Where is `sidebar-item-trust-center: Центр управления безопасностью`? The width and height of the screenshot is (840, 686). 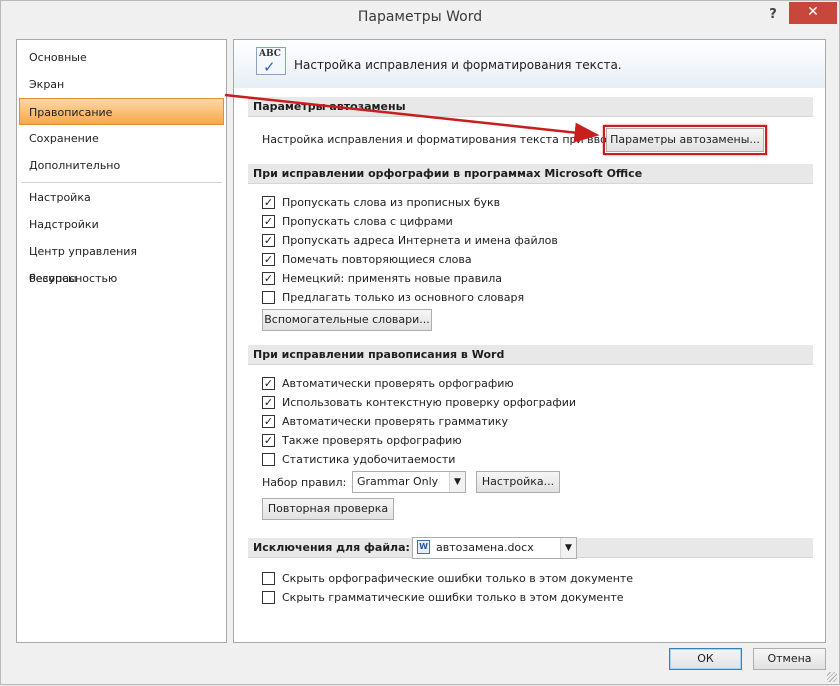
sidebar-item-trust-center: Центр управления безопасностью is located at coordinates (121, 261).